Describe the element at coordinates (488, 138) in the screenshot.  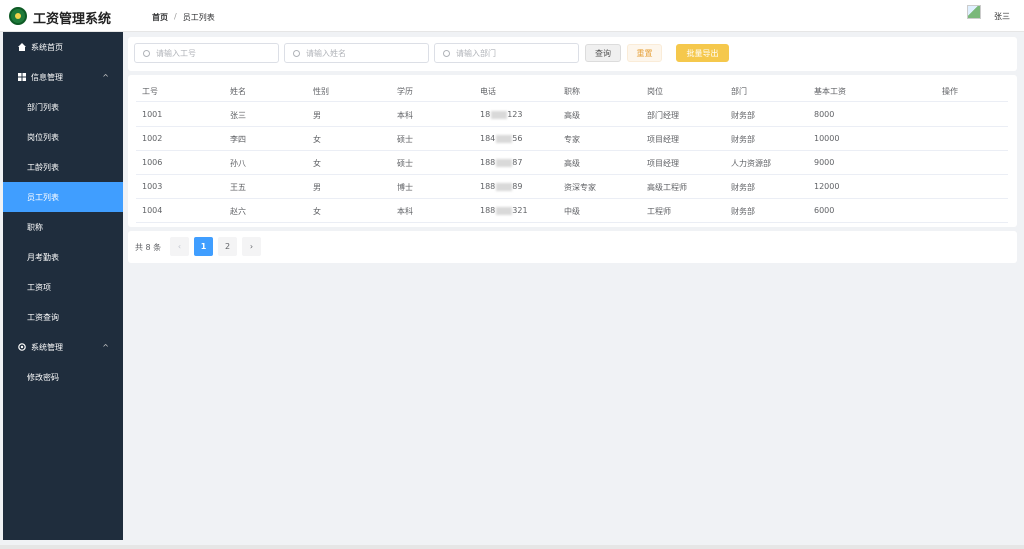
I see `phone-prefix: 184` at that location.